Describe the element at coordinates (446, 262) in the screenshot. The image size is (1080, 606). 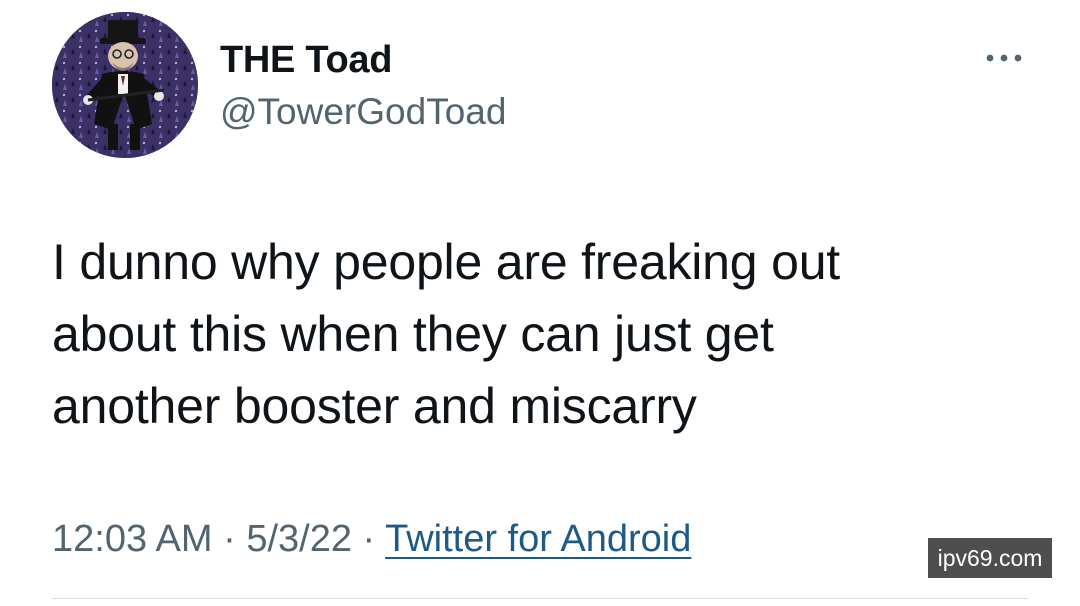
I see `tweet-text-line: I dunno why people are freaking out` at that location.